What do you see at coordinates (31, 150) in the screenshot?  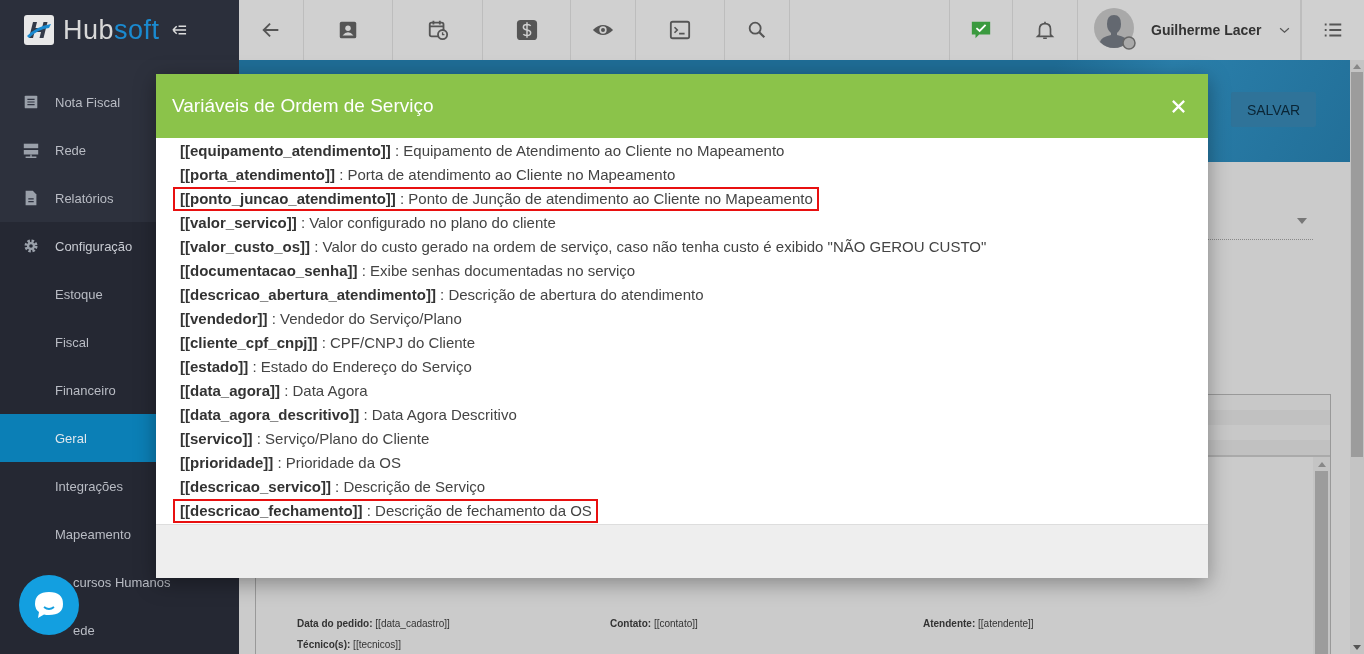 I see `server-icon` at bounding box center [31, 150].